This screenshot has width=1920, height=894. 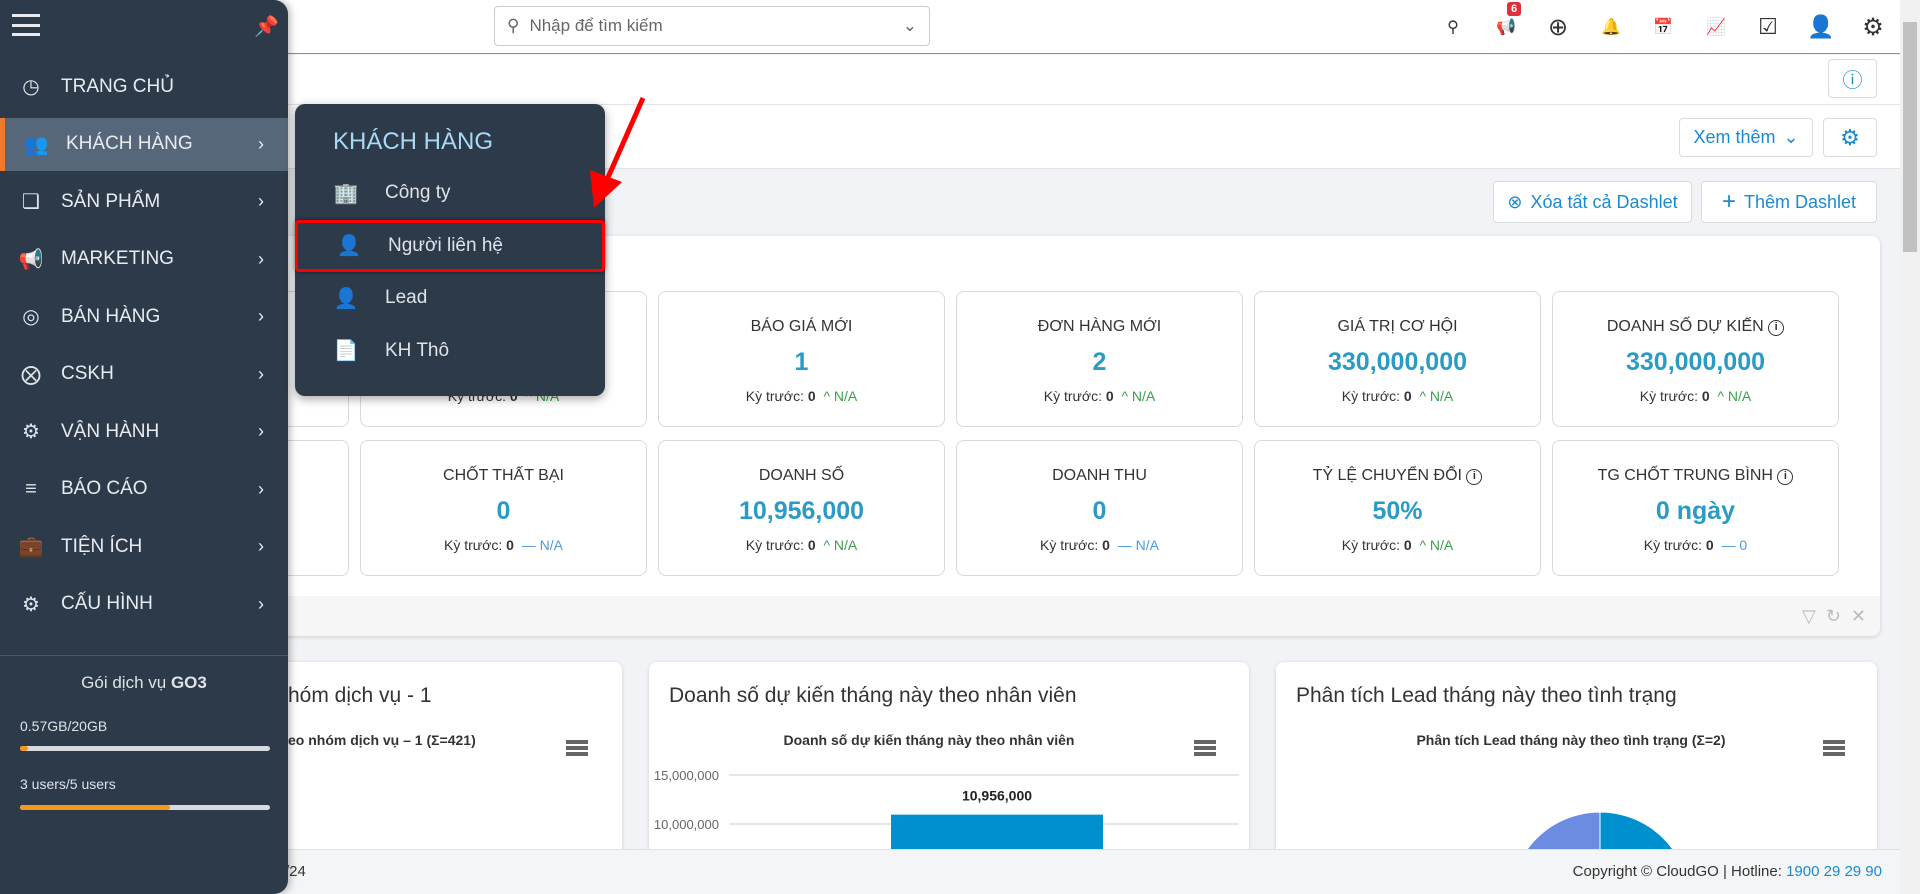 What do you see at coordinates (144, 259) in the screenshot?
I see `sidebar-item: 📢 MARKETING ›` at bounding box center [144, 259].